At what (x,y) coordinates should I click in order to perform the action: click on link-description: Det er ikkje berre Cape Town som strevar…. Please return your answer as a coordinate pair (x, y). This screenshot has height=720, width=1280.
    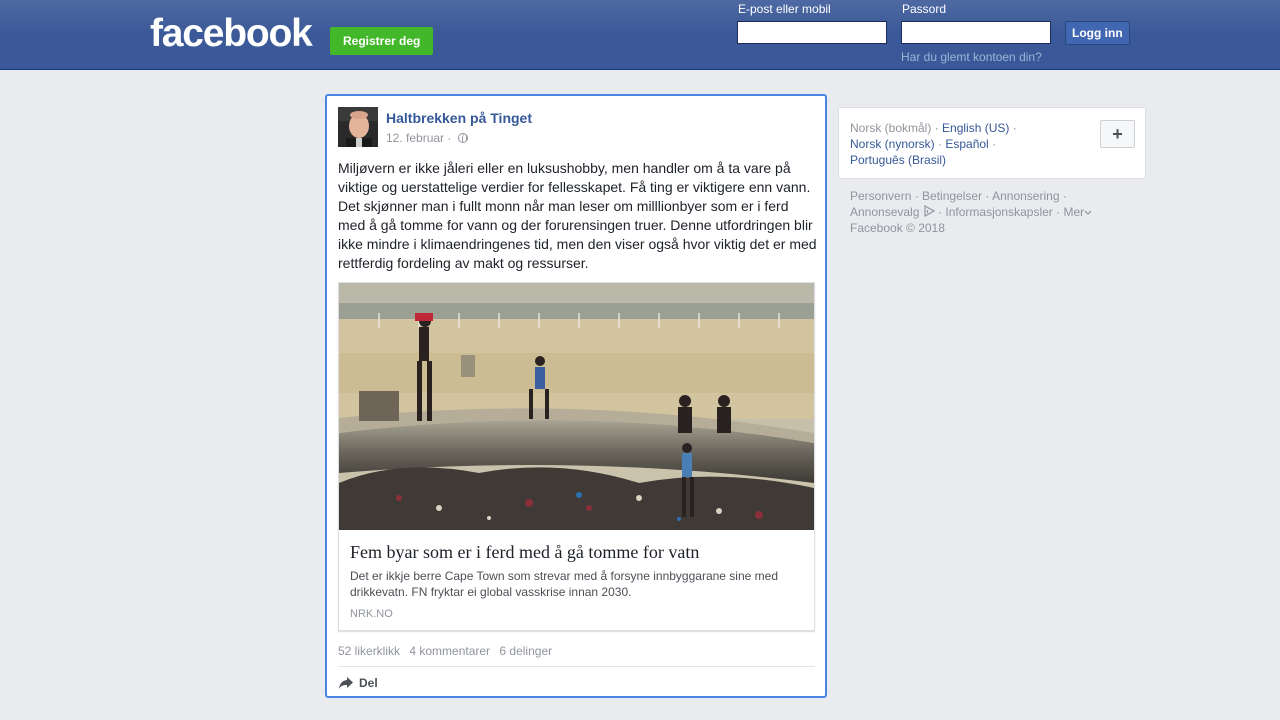
    Looking at the image, I should click on (564, 584).